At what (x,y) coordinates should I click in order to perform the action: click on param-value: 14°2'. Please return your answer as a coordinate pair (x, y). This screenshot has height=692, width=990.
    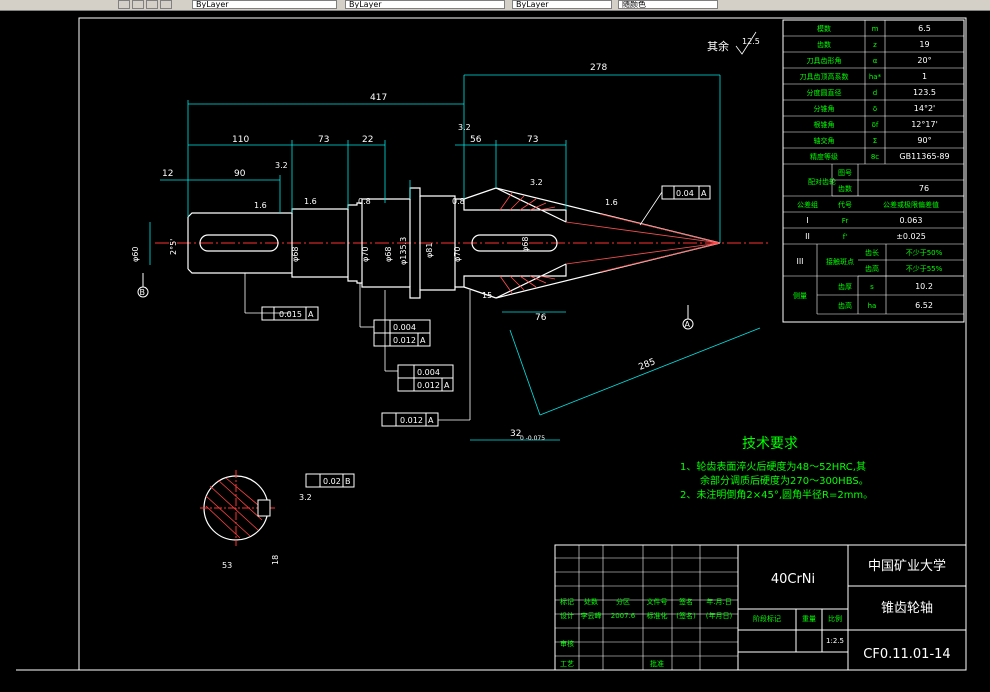
    Looking at the image, I should click on (924, 108).